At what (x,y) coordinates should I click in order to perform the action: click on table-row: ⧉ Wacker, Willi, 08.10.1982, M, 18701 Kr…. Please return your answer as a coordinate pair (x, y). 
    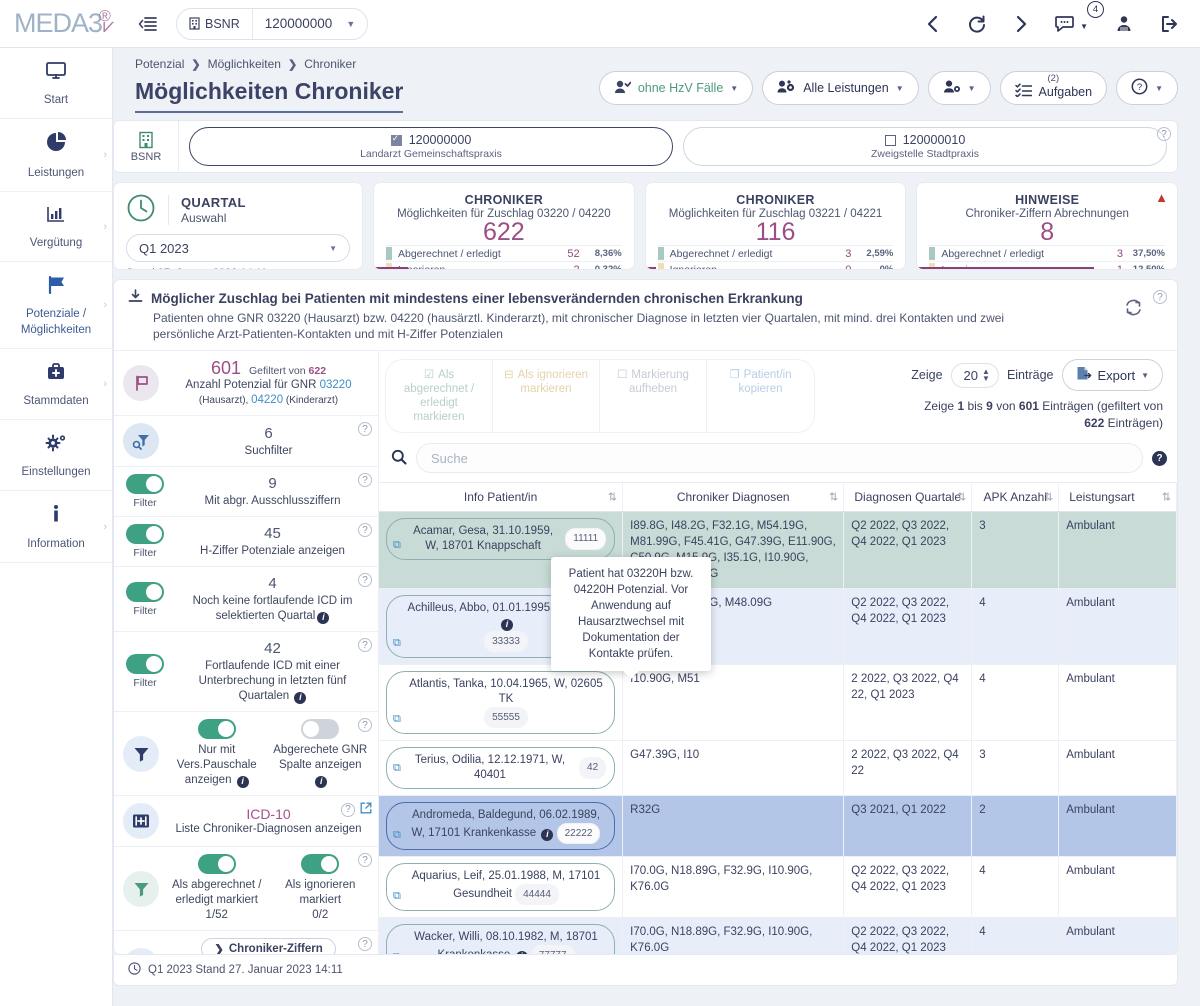
    Looking at the image, I should click on (778, 935).